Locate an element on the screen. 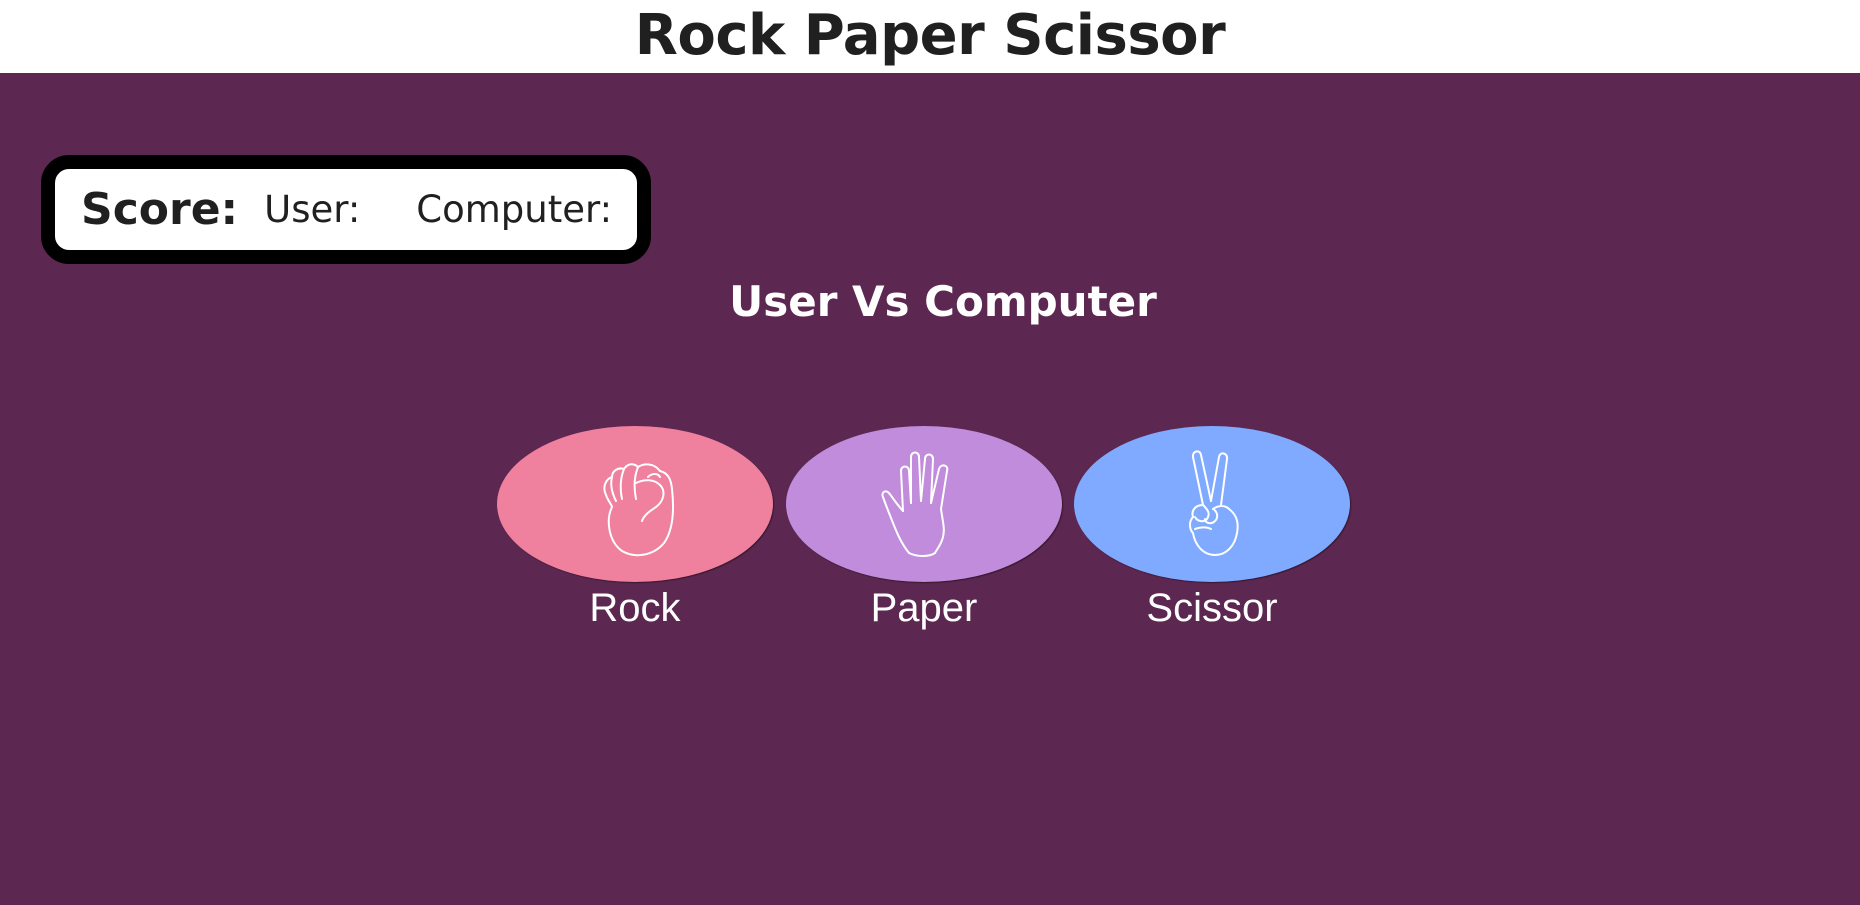  score-label: Score: is located at coordinates (160, 209).